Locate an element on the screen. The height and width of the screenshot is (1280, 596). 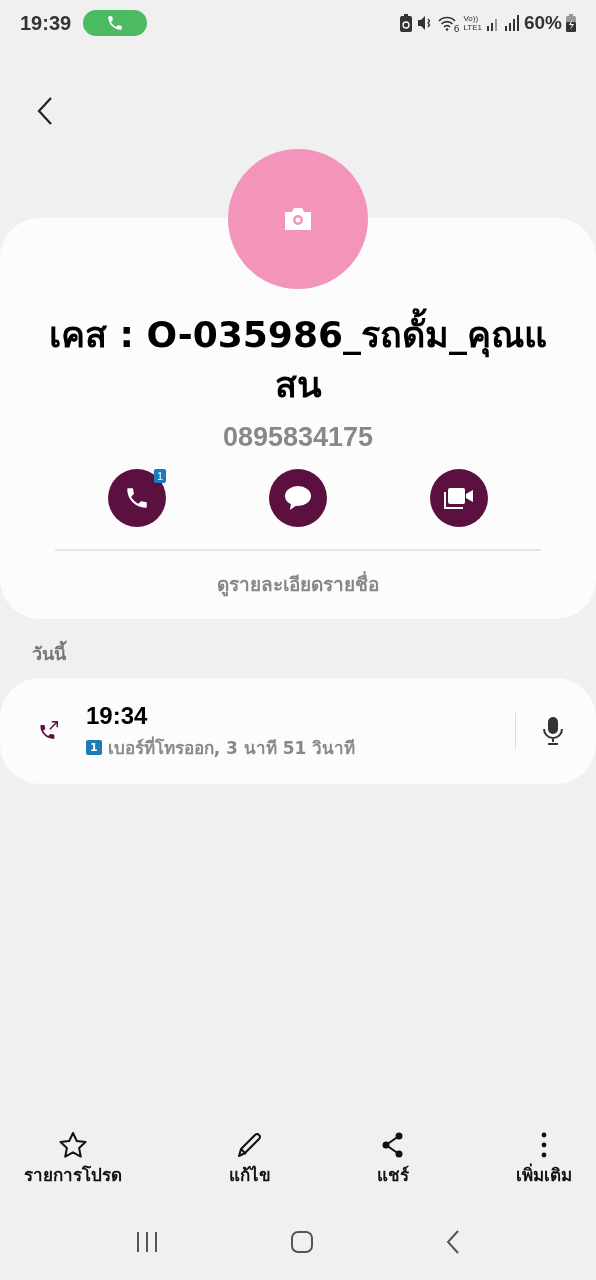
star-icon is located at coordinates (73, 1145).